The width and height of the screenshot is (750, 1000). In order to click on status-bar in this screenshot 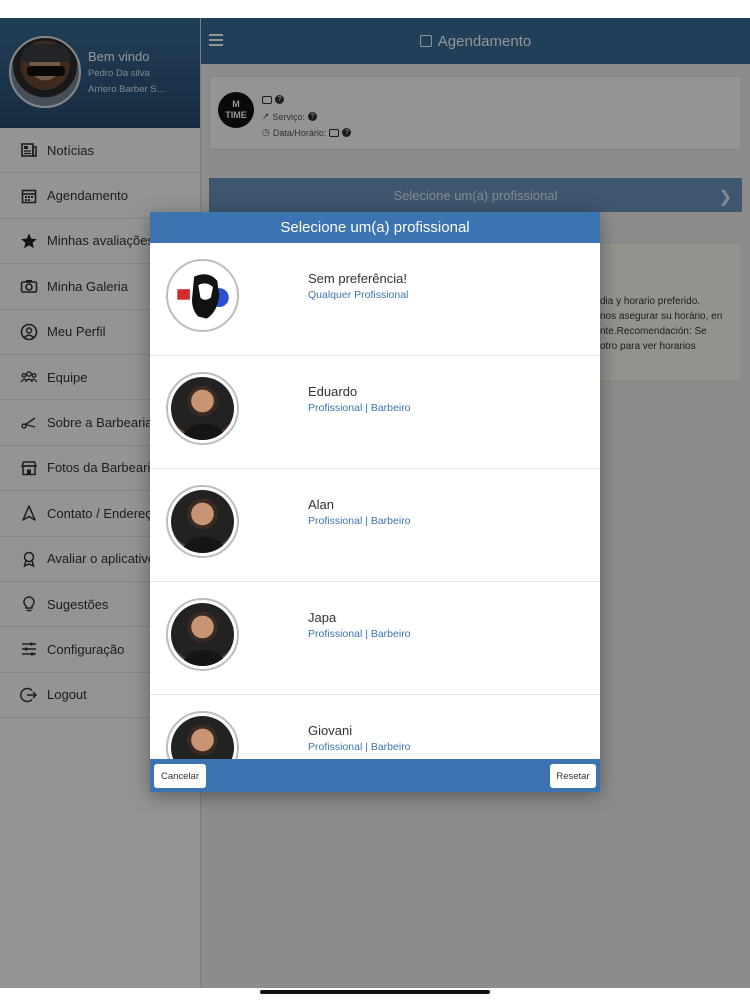, I will do `click(375, 9)`.